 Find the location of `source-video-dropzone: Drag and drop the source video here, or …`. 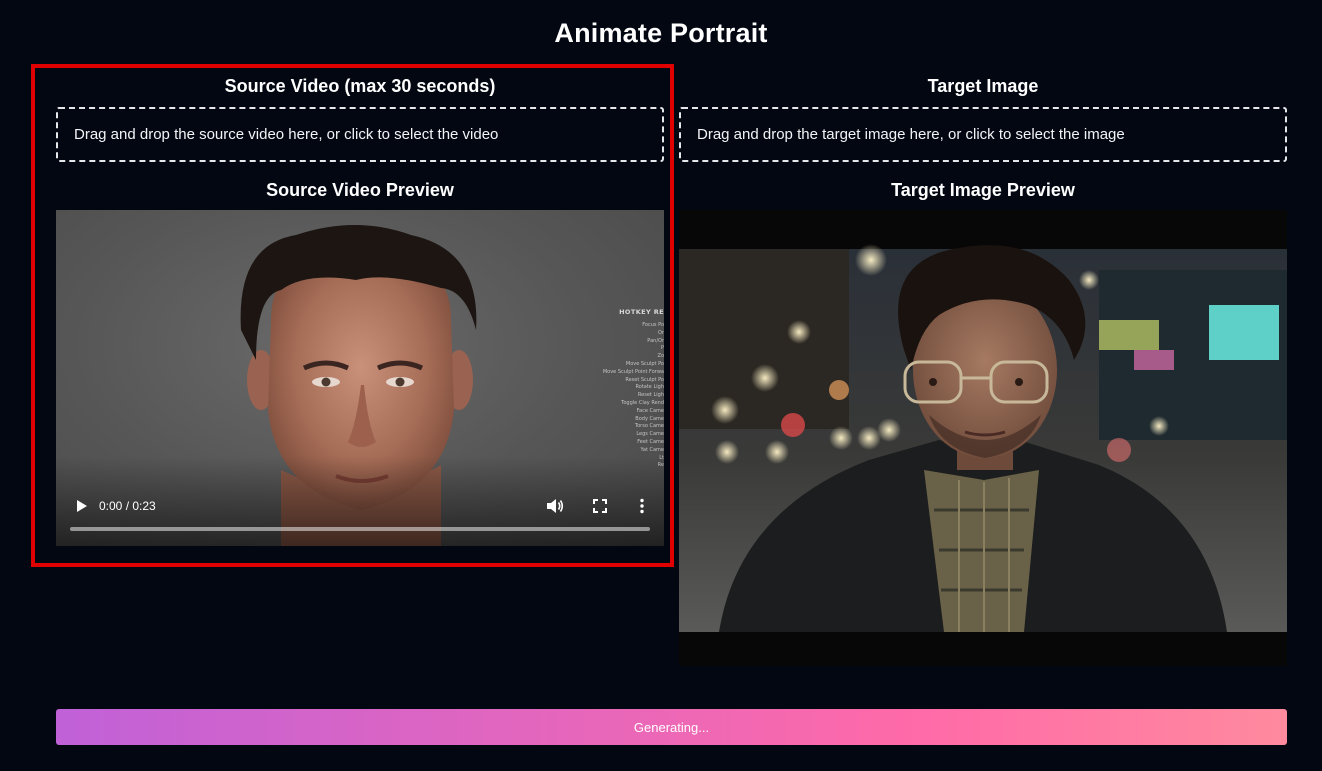

source-video-dropzone: Drag and drop the source video here, or … is located at coordinates (360, 134).